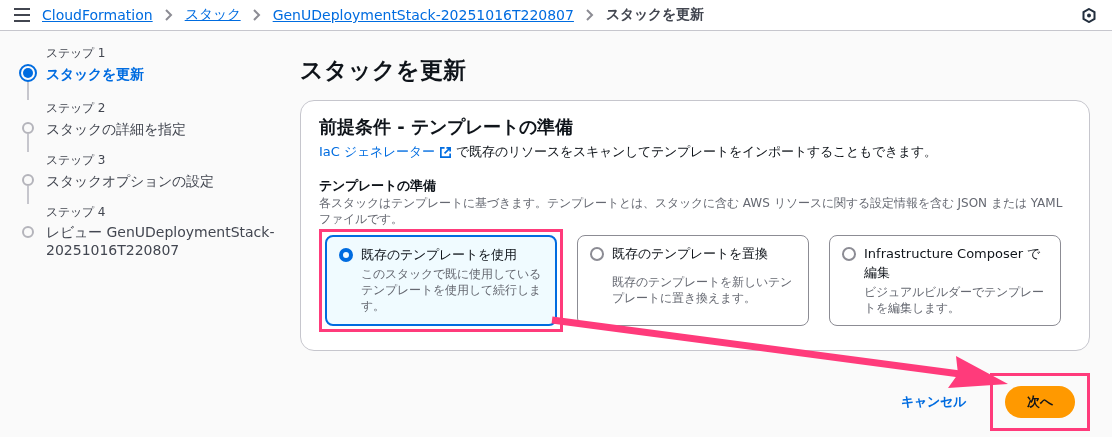 The image size is (1112, 437). I want to click on next-button: 次へ, so click(1040, 402).